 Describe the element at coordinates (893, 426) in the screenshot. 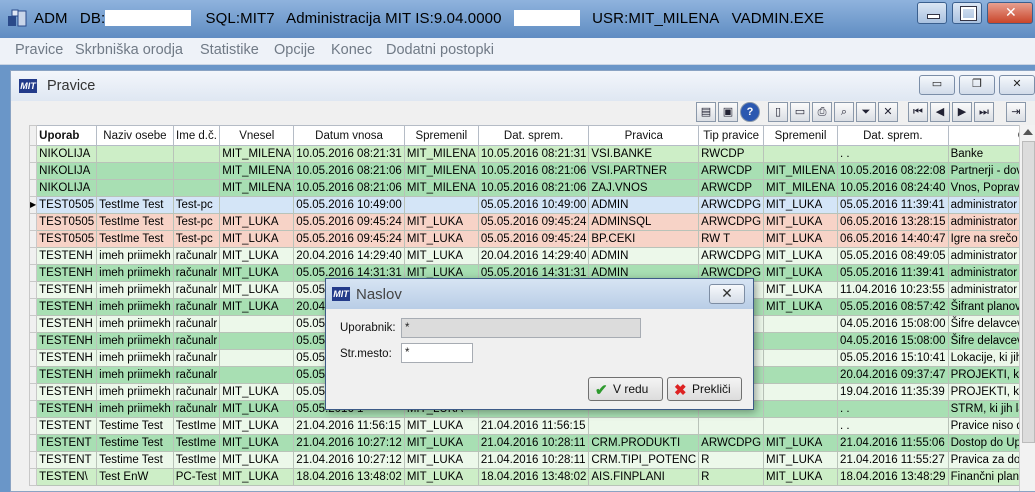

I see `table-cell: . .` at that location.